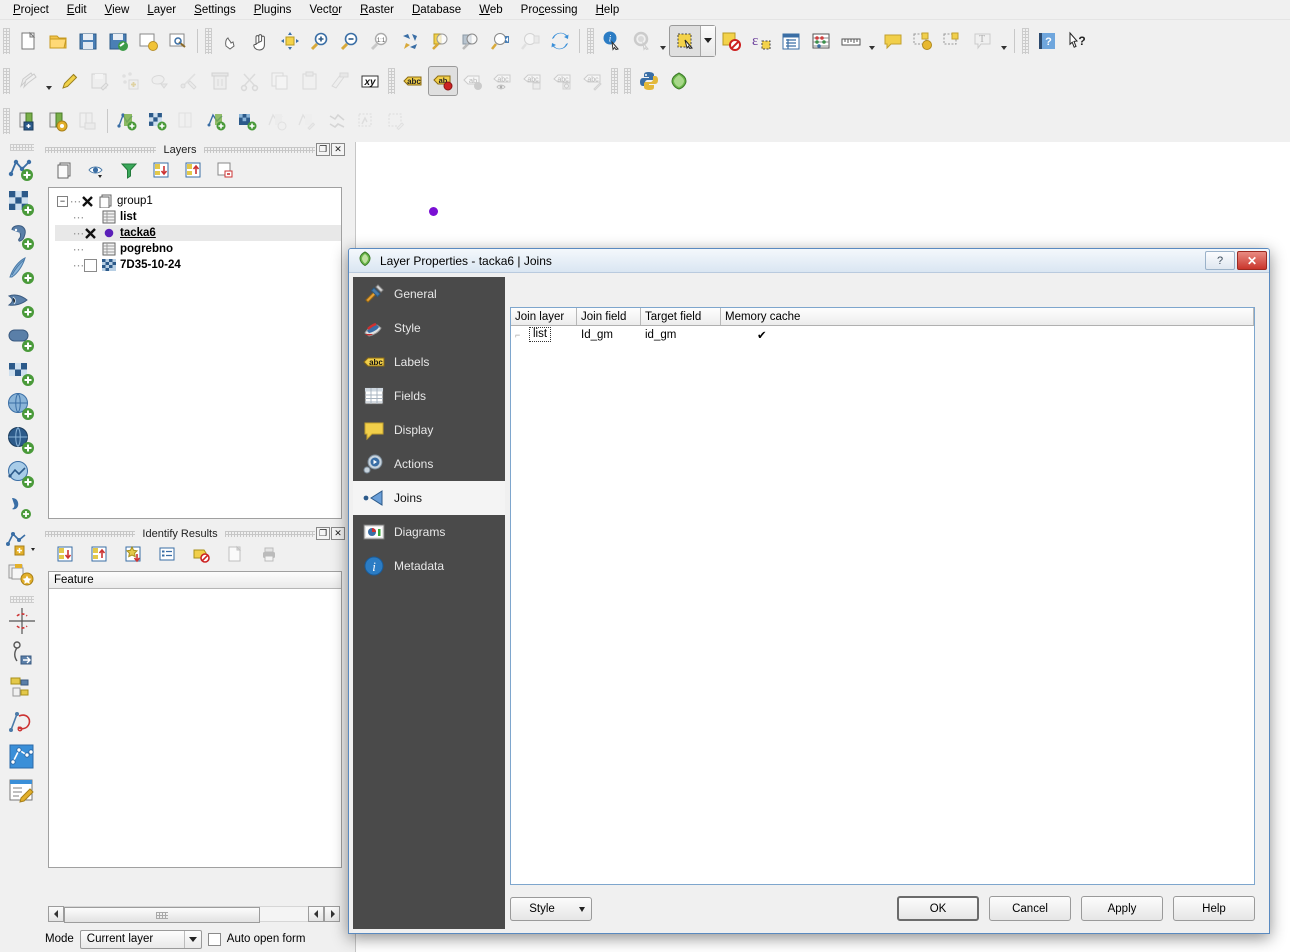 The height and width of the screenshot is (952, 1290). Describe the element at coordinates (198, 249) in the screenshot. I see `layer-tree-item: ⋯ pogrebno` at that location.